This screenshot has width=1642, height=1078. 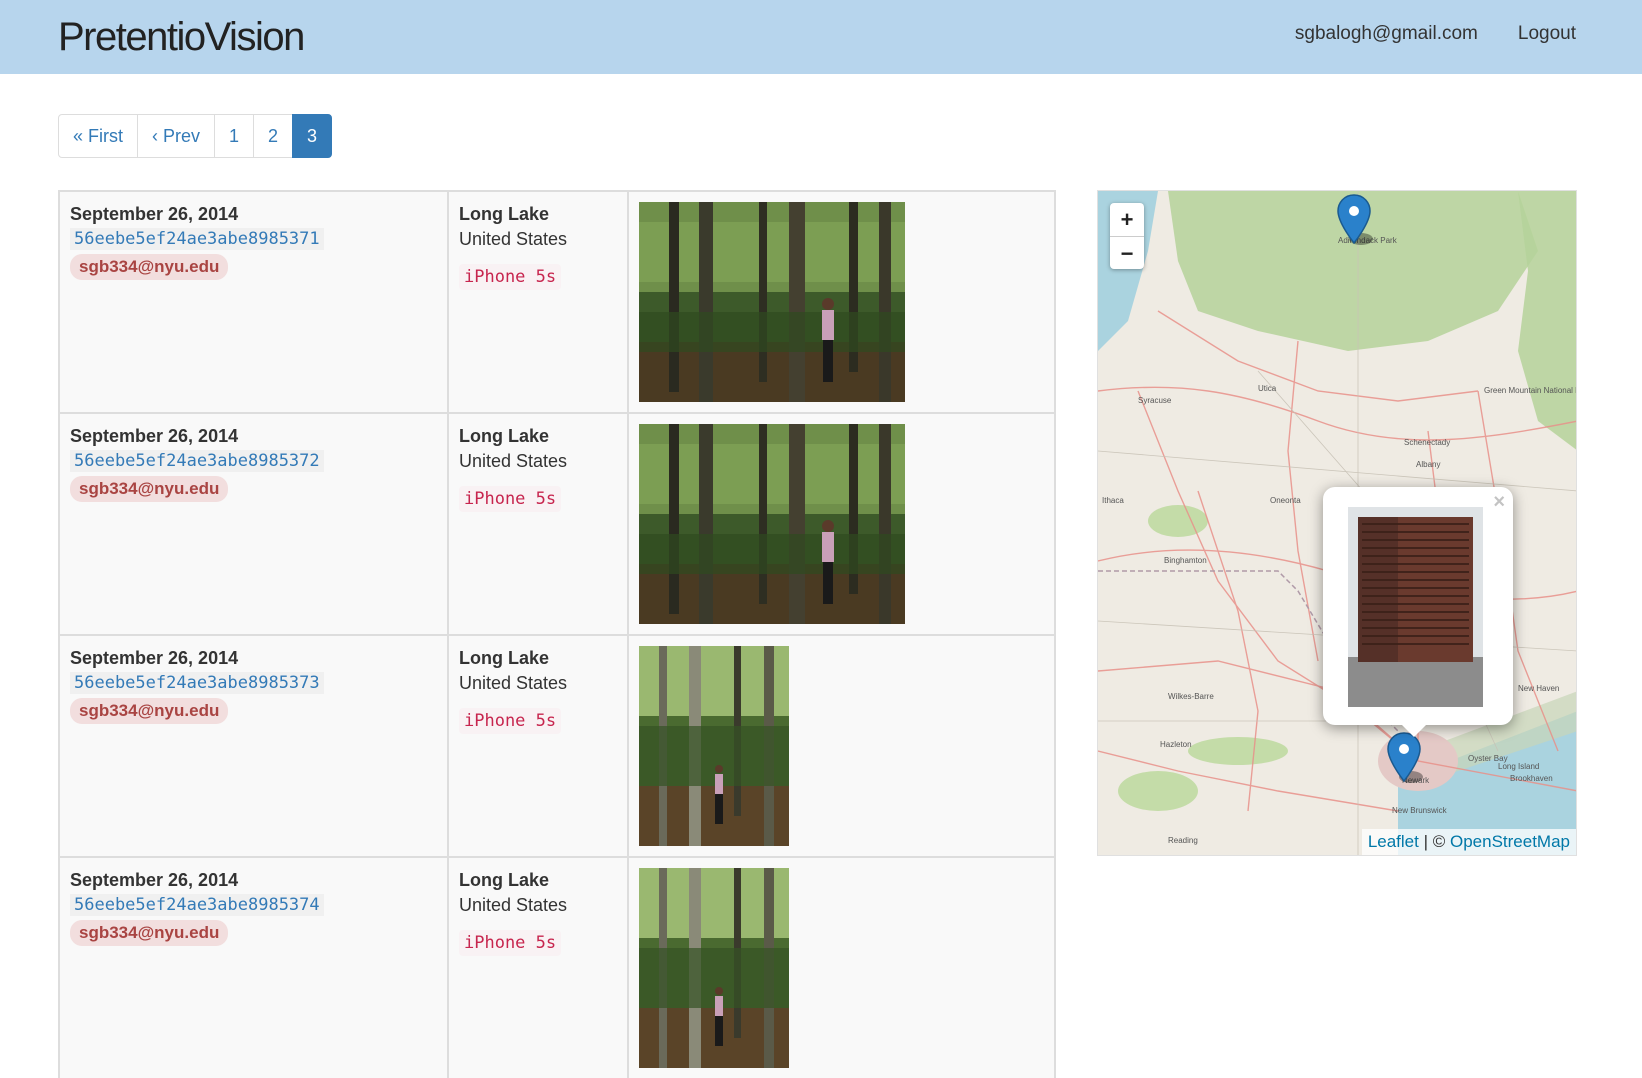 What do you see at coordinates (1518, 766) in the screenshot?
I see `map-label: Long Island` at bounding box center [1518, 766].